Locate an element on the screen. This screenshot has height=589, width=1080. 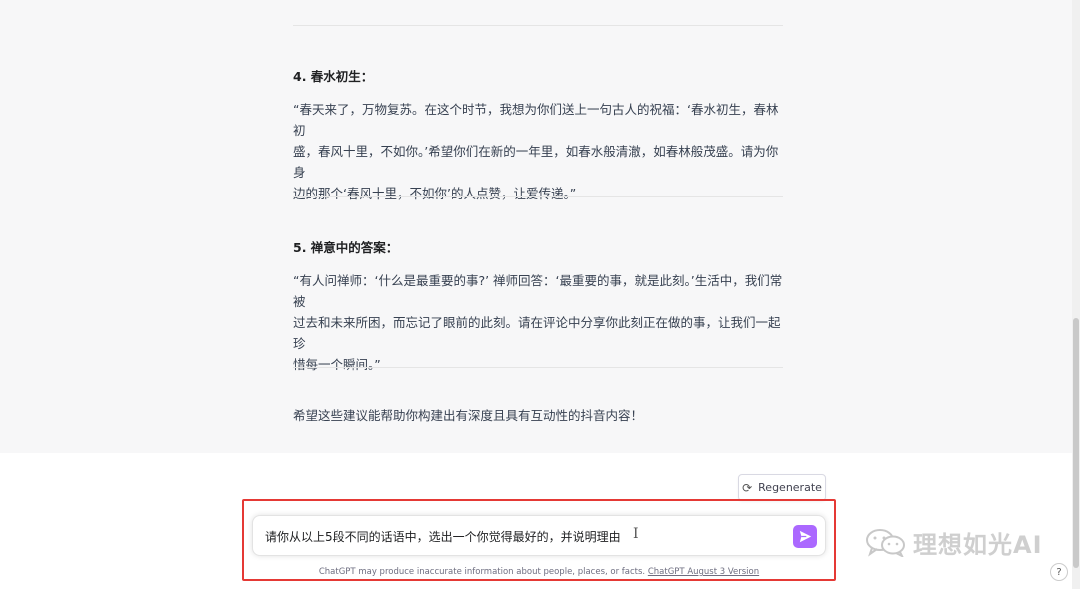
section-5-line: 惜每一个瞬间。” is located at coordinates (337, 364).